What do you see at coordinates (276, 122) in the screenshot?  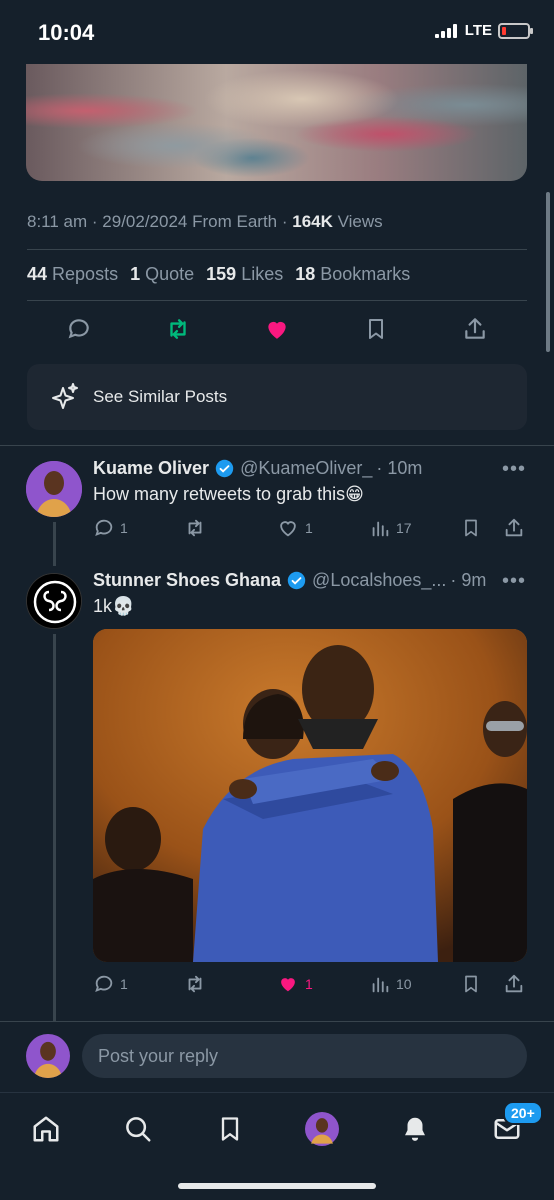 I see `post-image` at bounding box center [276, 122].